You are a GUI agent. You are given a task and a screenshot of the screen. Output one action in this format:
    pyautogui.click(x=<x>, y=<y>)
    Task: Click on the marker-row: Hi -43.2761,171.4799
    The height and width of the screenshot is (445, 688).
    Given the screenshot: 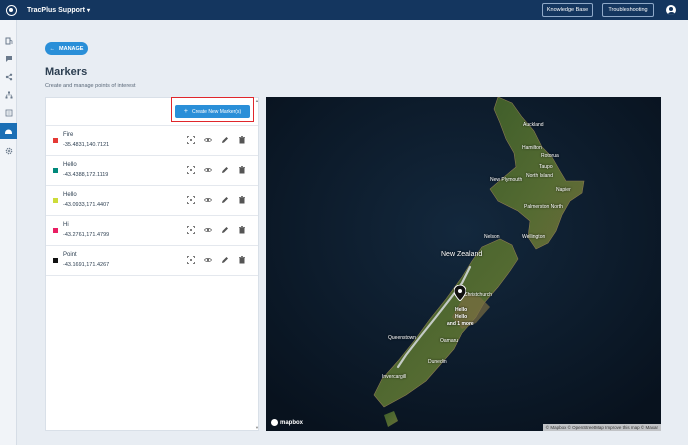 What is the action you would take?
    pyautogui.click(x=152, y=231)
    